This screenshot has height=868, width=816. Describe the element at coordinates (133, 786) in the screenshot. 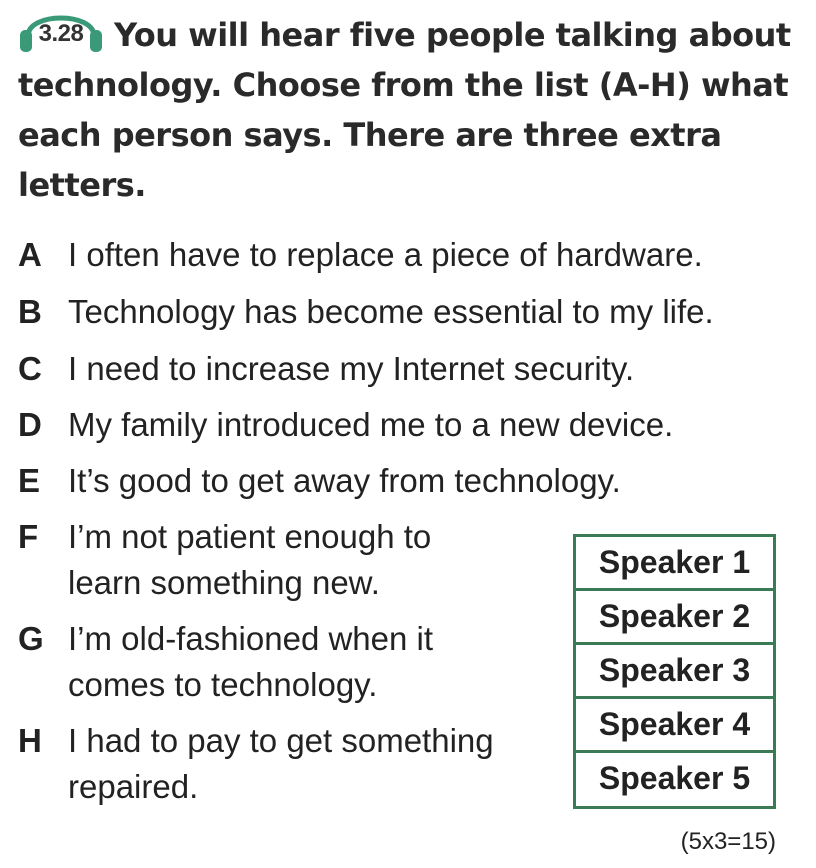

I see `option-text-line-2: repaired.` at that location.